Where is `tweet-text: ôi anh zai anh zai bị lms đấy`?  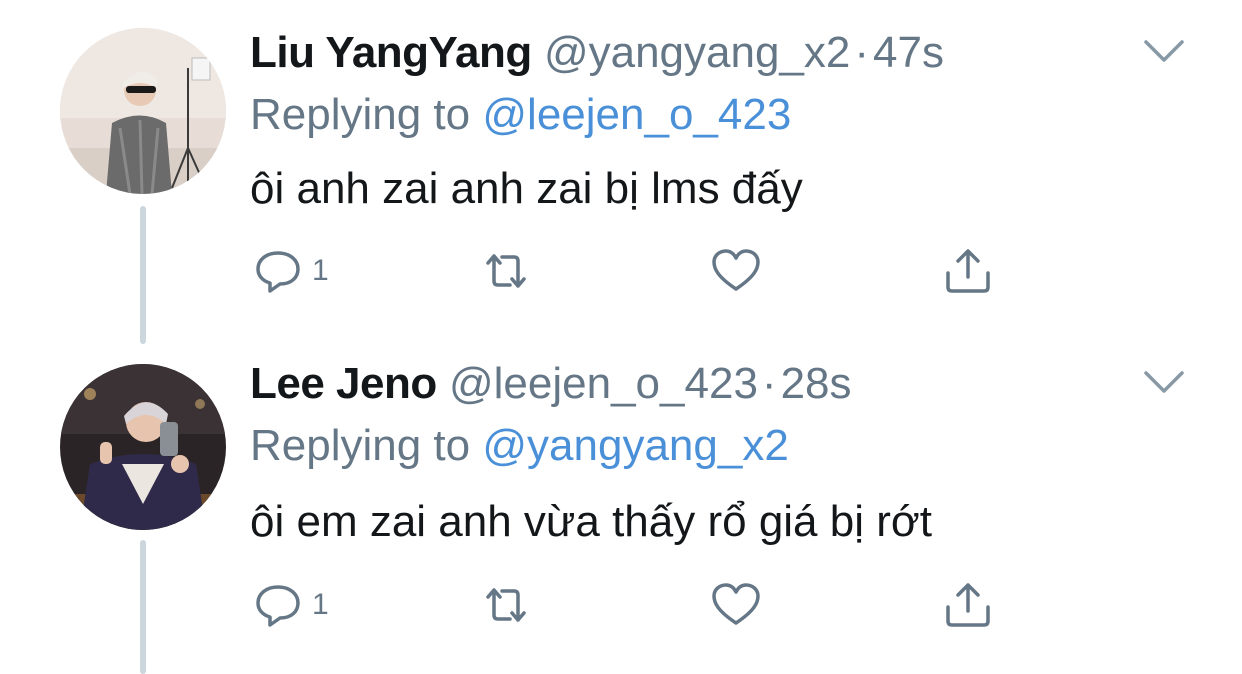 tweet-text: ôi anh zai anh zai bị lms đấy is located at coordinates (526, 188).